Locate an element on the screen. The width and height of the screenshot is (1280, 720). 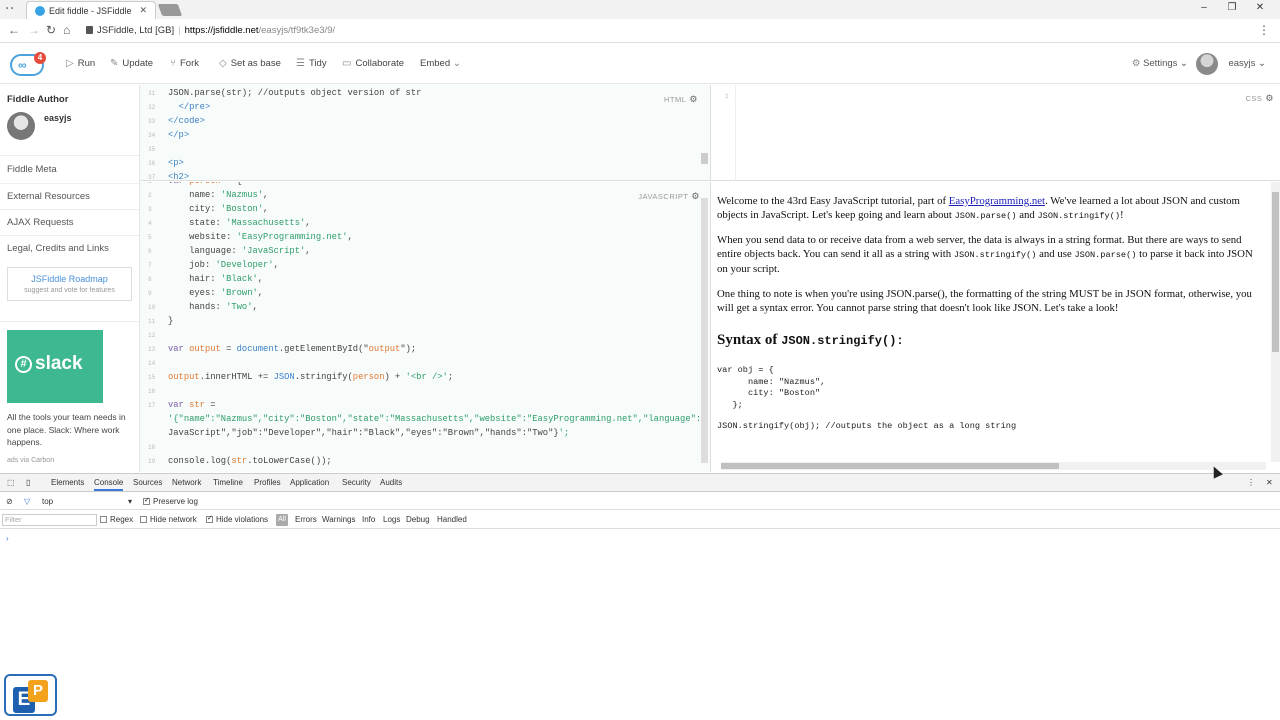
html-code-line: </code> is located at coordinates (186, 121).